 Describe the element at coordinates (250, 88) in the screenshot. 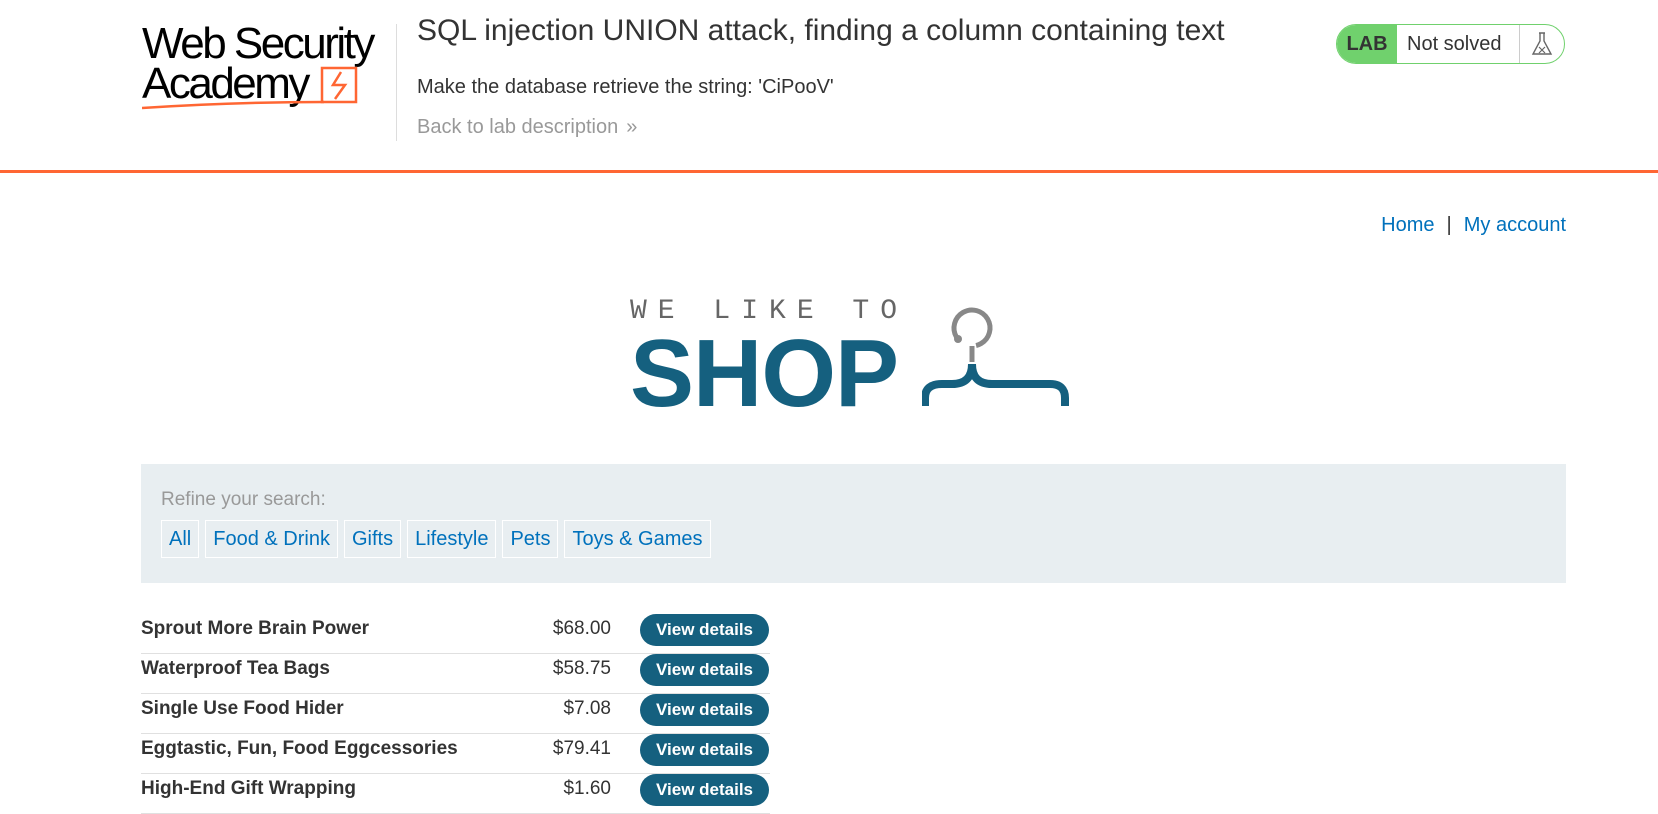

I see `logo-lightning-icon` at that location.